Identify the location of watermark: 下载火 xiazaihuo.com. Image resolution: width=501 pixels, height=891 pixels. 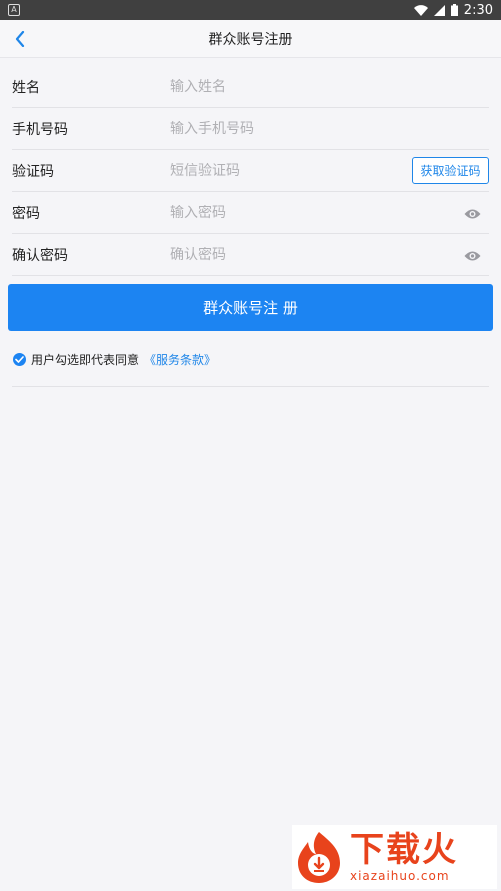
(394, 857).